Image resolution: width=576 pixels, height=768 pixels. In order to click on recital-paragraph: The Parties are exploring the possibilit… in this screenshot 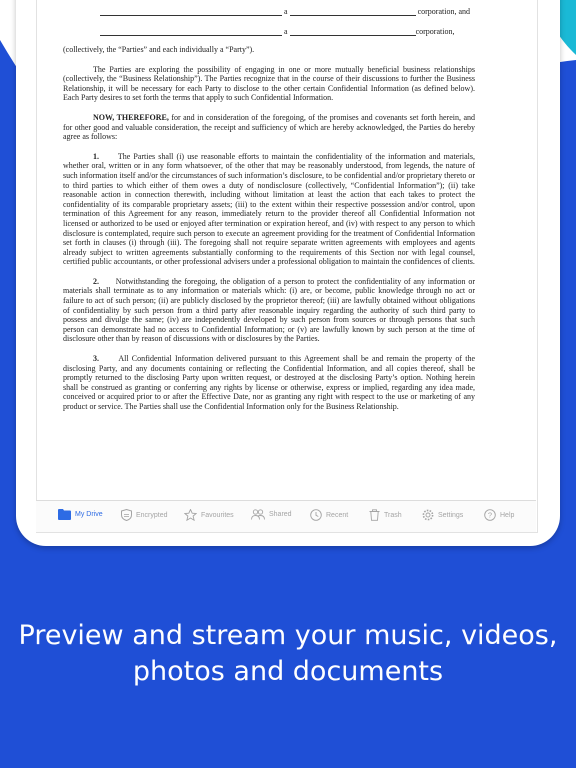, I will do `click(269, 83)`.